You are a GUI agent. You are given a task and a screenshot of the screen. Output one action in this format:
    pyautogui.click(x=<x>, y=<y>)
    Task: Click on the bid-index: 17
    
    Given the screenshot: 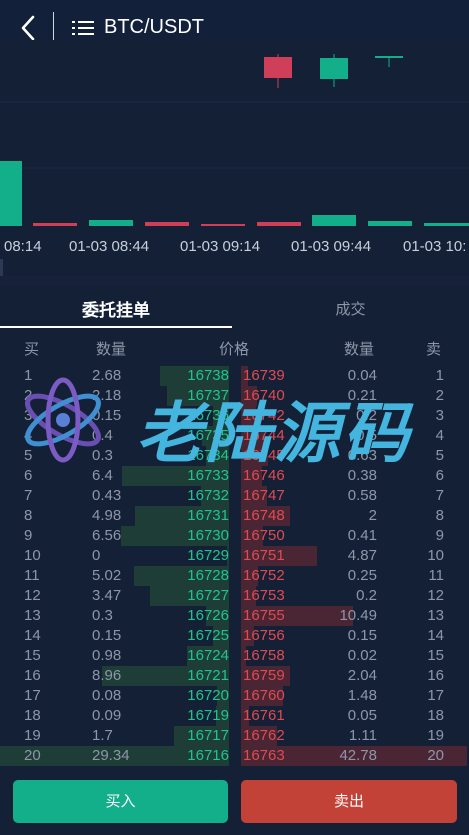 What is the action you would take?
    pyautogui.click(x=32, y=695)
    